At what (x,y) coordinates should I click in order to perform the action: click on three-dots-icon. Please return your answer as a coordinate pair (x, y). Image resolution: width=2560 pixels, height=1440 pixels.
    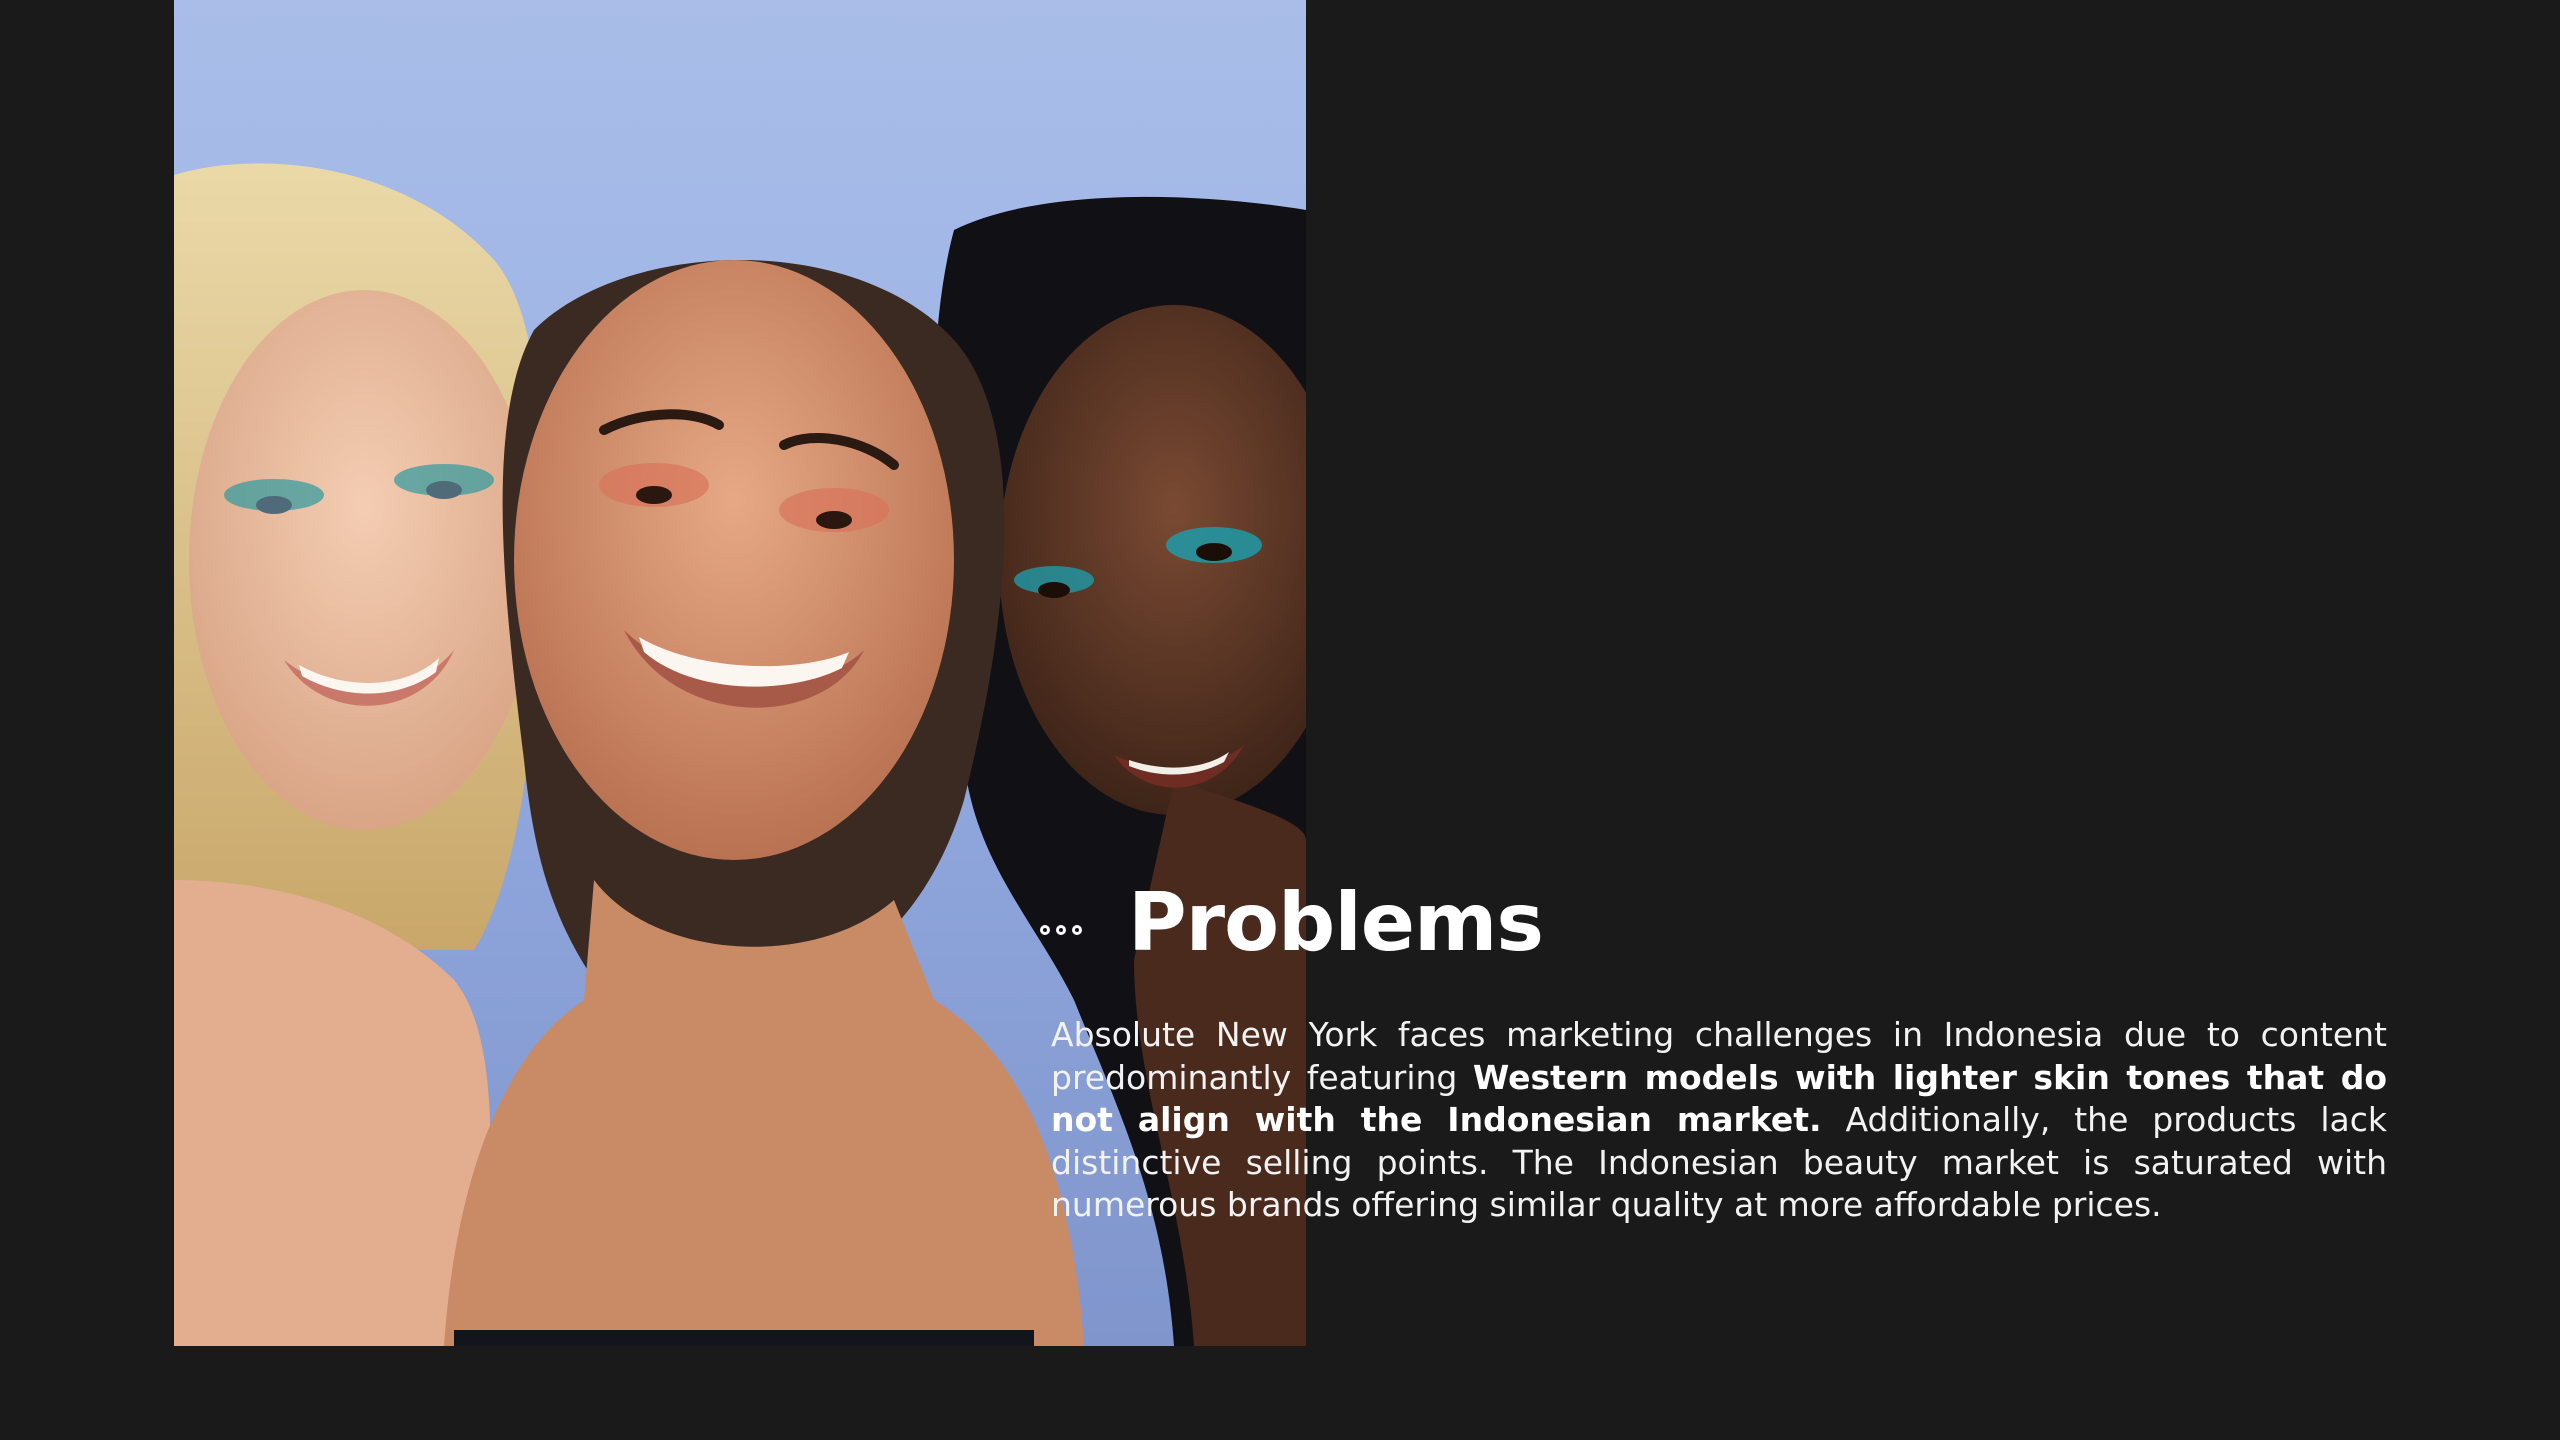
    Looking at the image, I should click on (1061, 930).